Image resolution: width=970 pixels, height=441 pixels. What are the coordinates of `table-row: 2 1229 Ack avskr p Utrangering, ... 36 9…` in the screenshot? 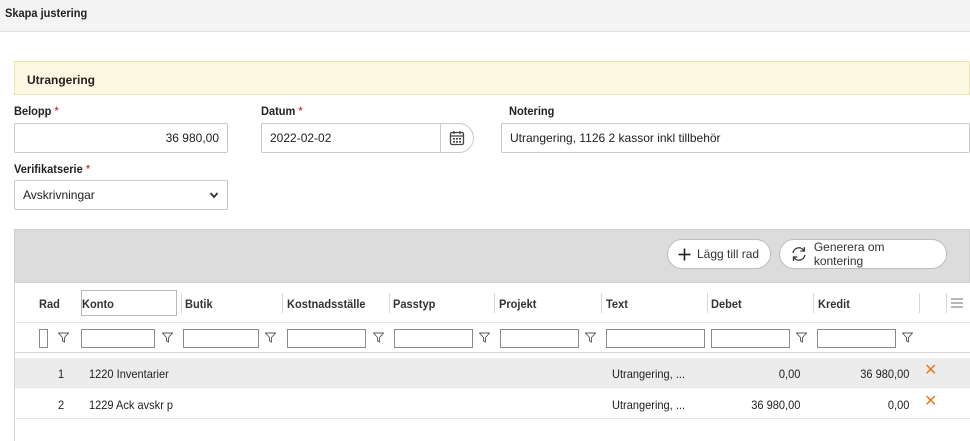 It's located at (492, 404).